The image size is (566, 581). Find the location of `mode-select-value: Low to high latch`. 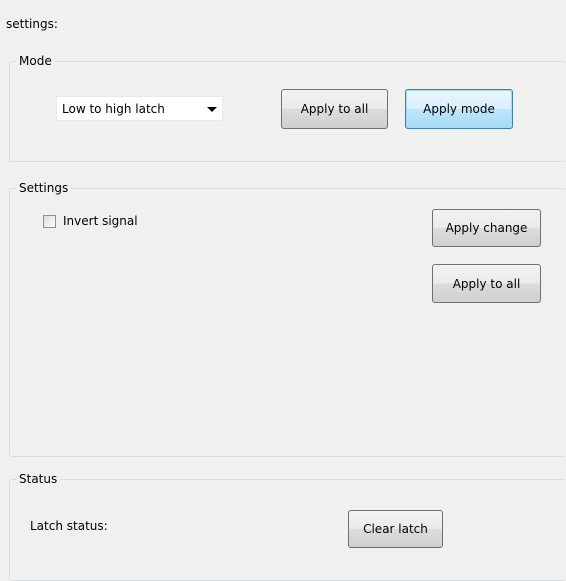

mode-select-value: Low to high latch is located at coordinates (113, 109).